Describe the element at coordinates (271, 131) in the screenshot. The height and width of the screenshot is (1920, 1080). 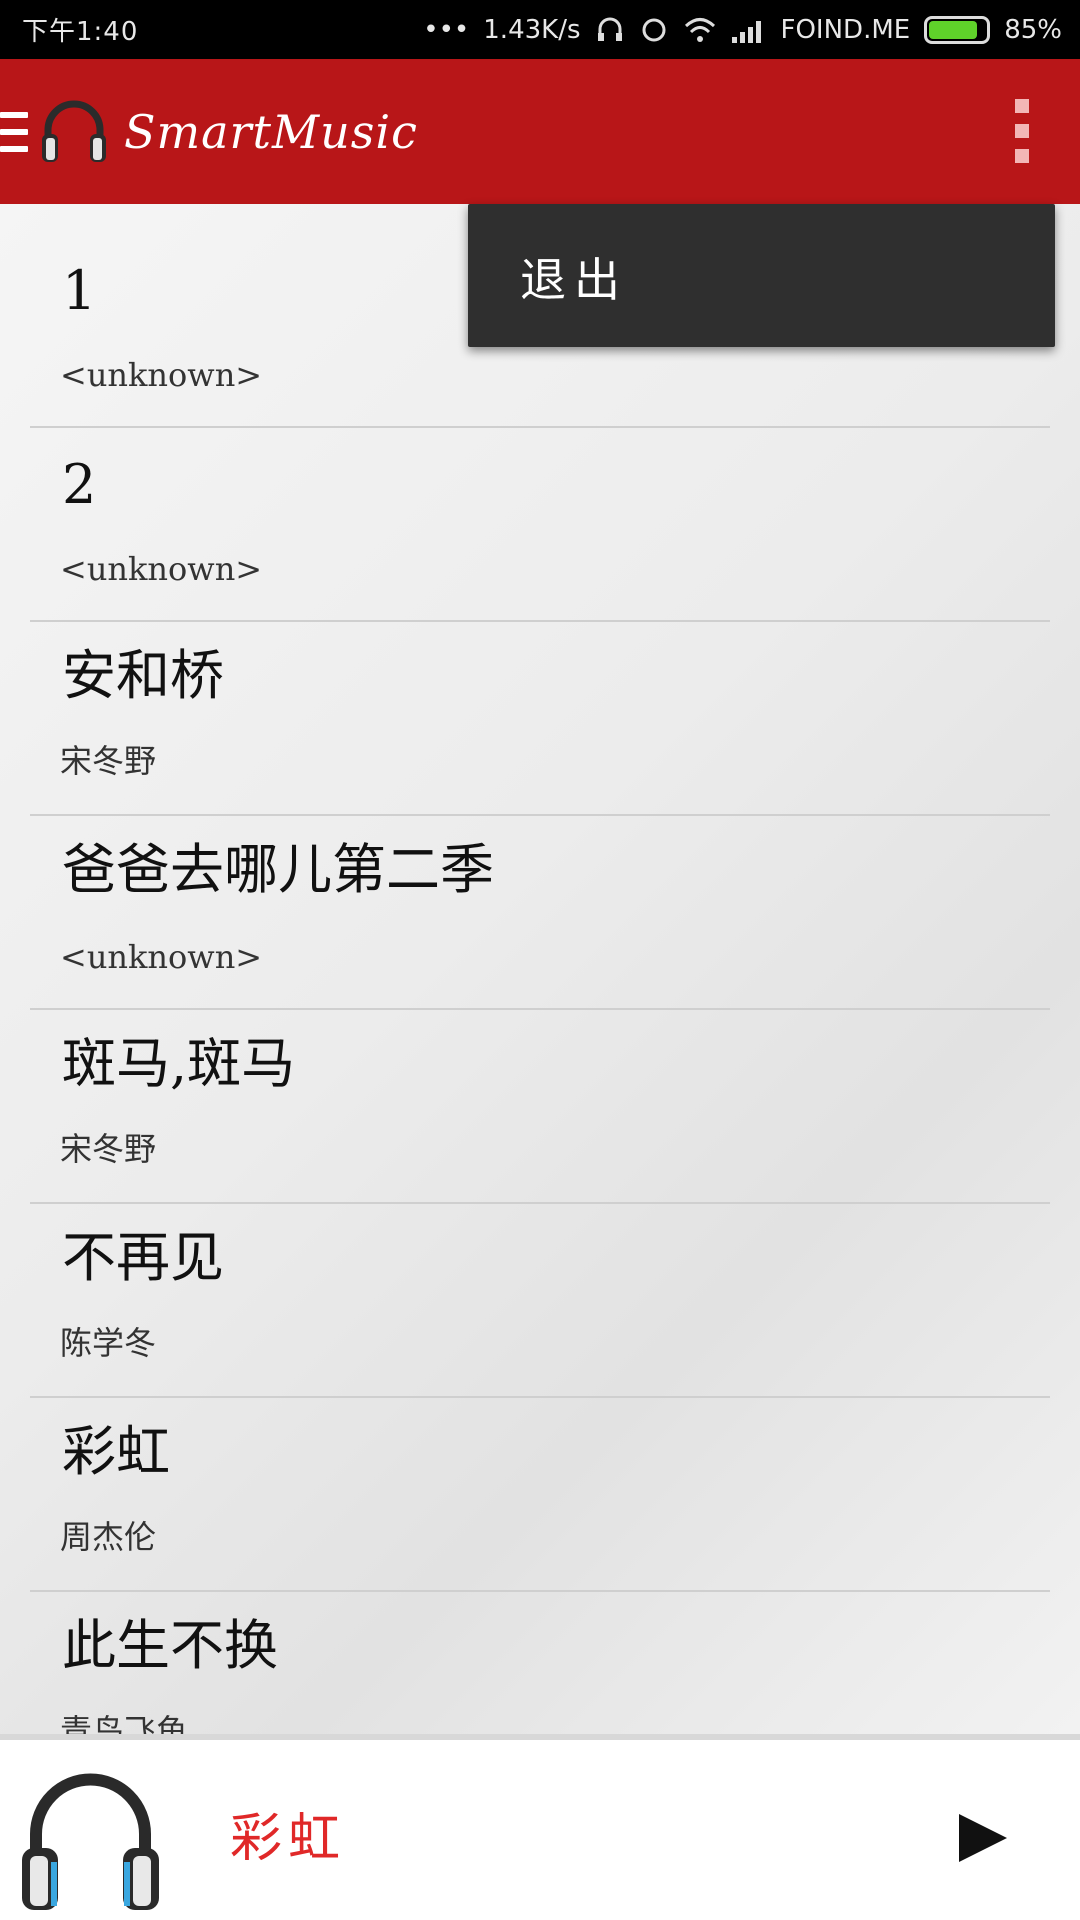
I see `app-title: SmartMusic` at that location.